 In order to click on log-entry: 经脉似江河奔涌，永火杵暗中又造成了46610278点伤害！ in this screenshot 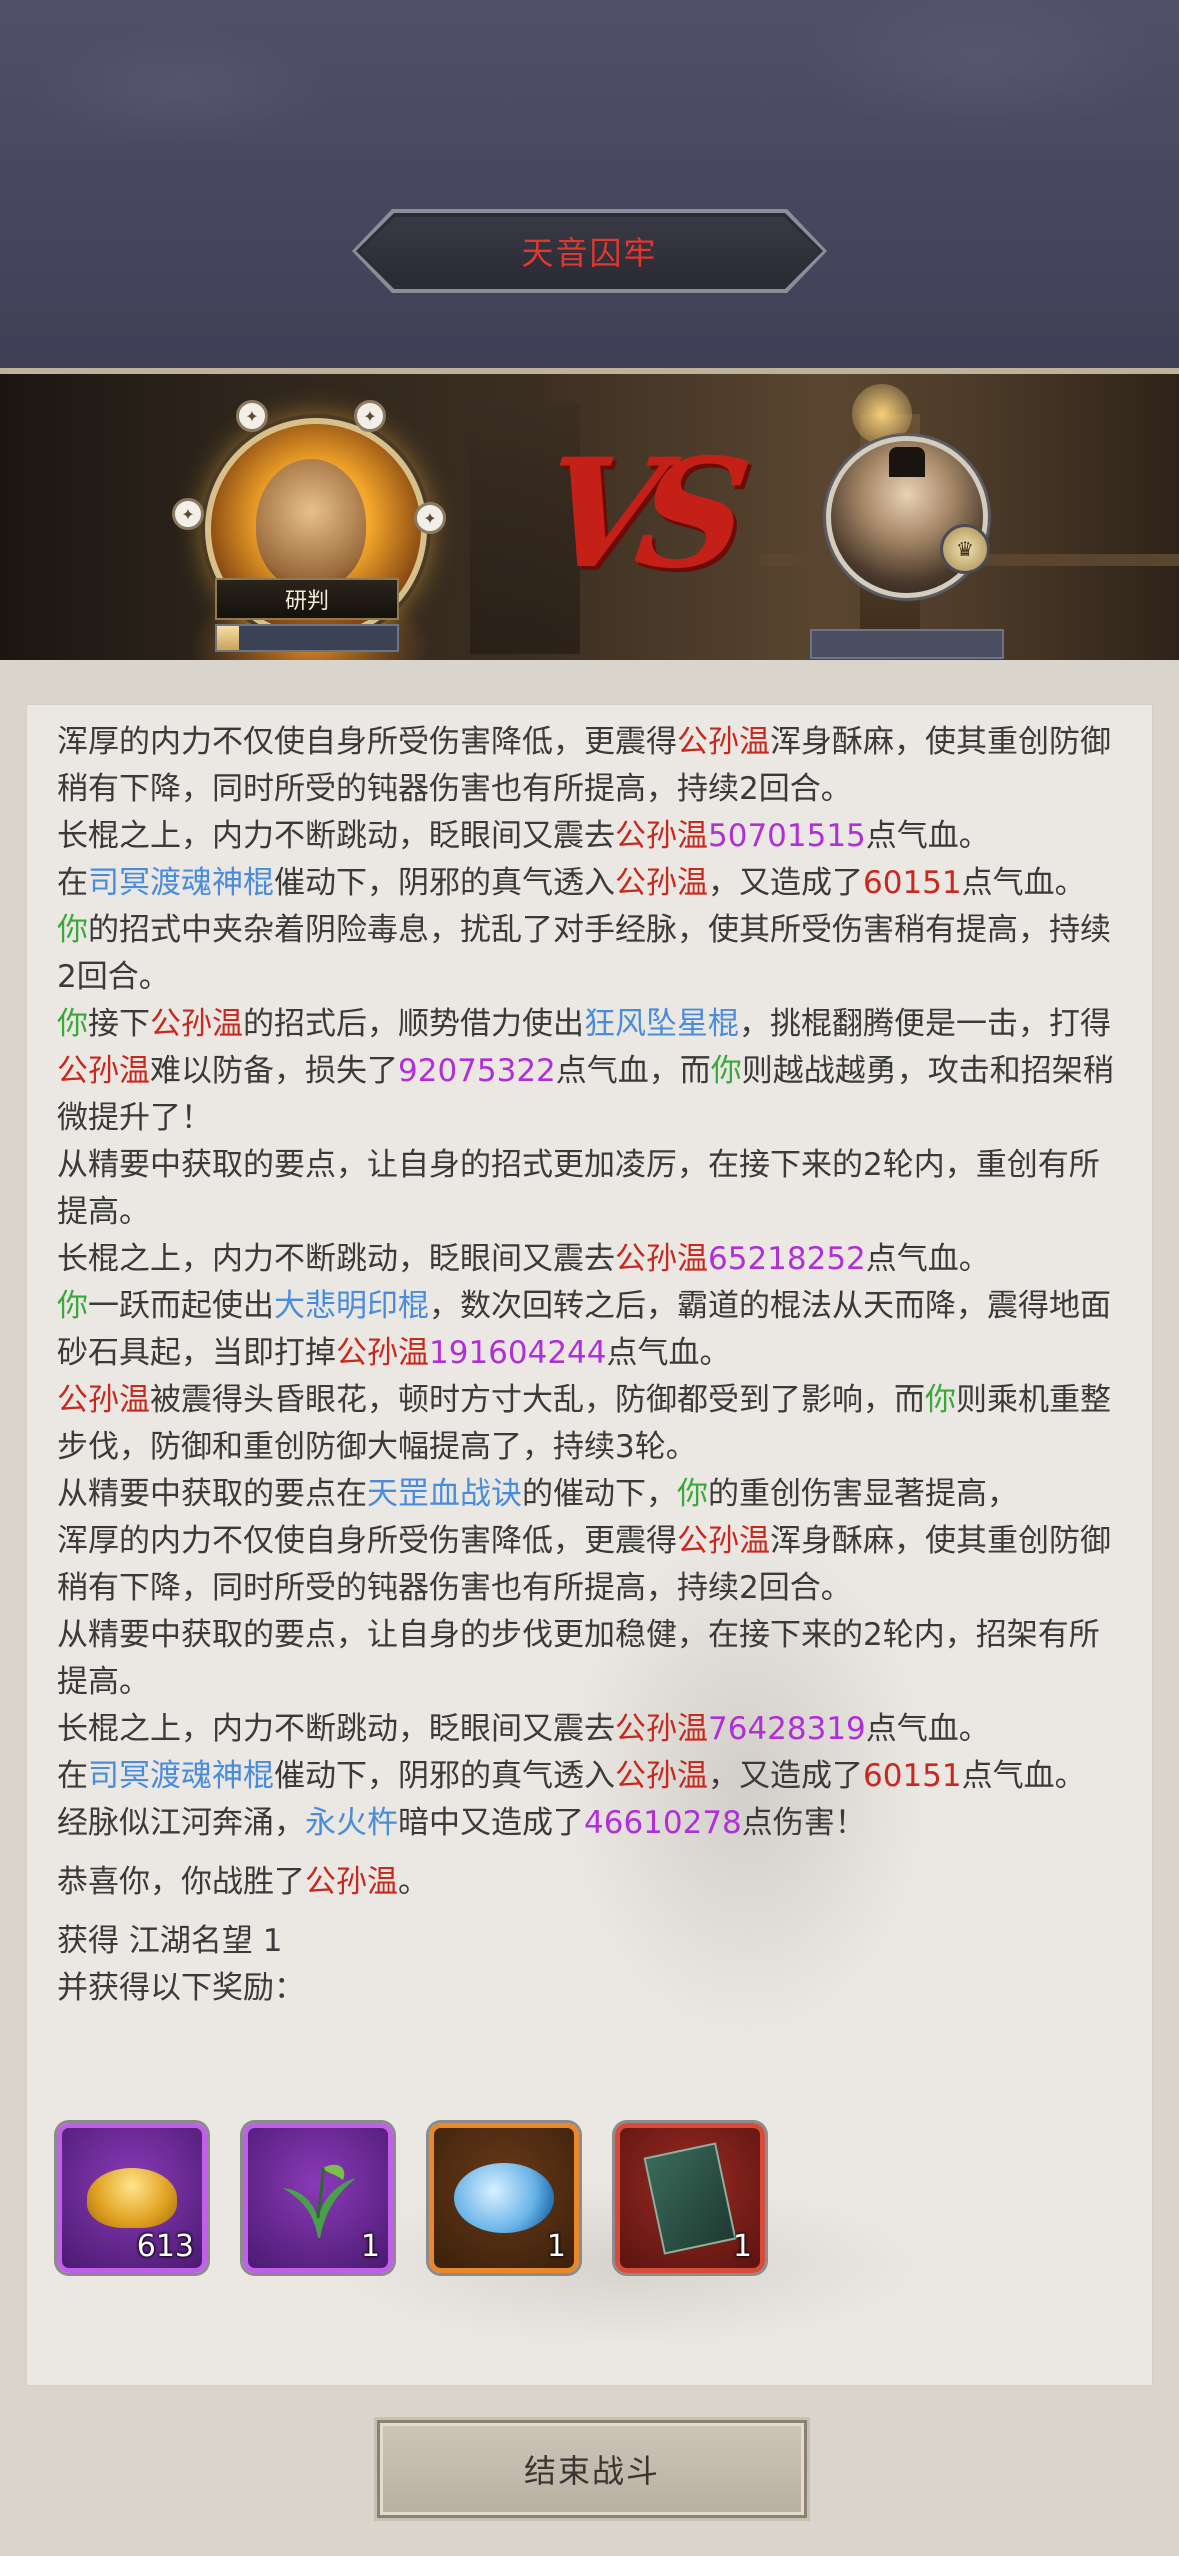, I will do `click(589, 1823)`.